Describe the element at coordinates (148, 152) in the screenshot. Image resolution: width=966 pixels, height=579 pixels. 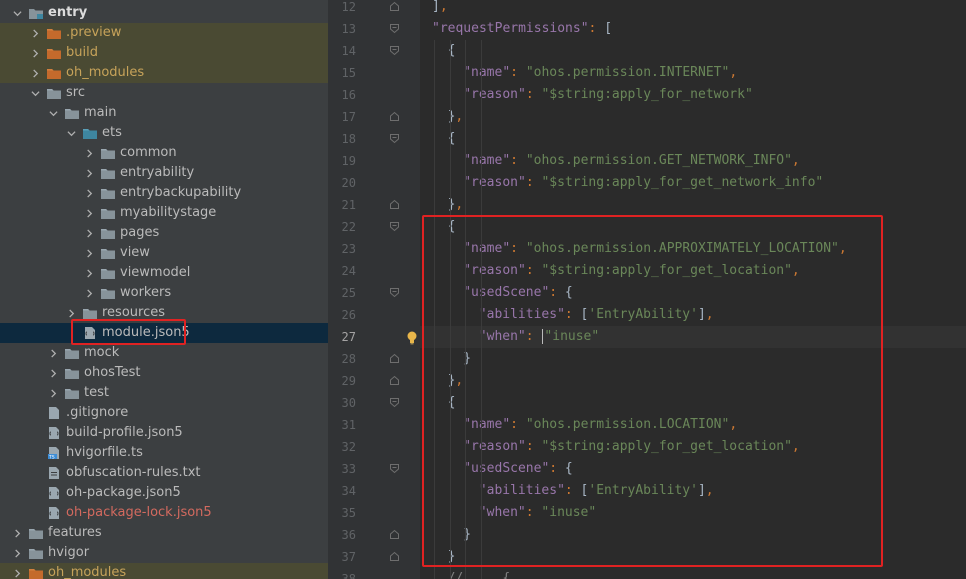
I see `tree-item-label: common` at that location.